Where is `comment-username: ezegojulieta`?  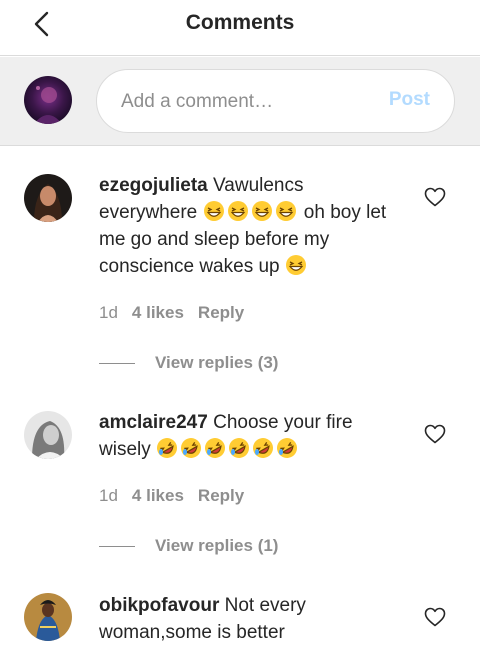
comment-username: ezegojulieta is located at coordinates (153, 185).